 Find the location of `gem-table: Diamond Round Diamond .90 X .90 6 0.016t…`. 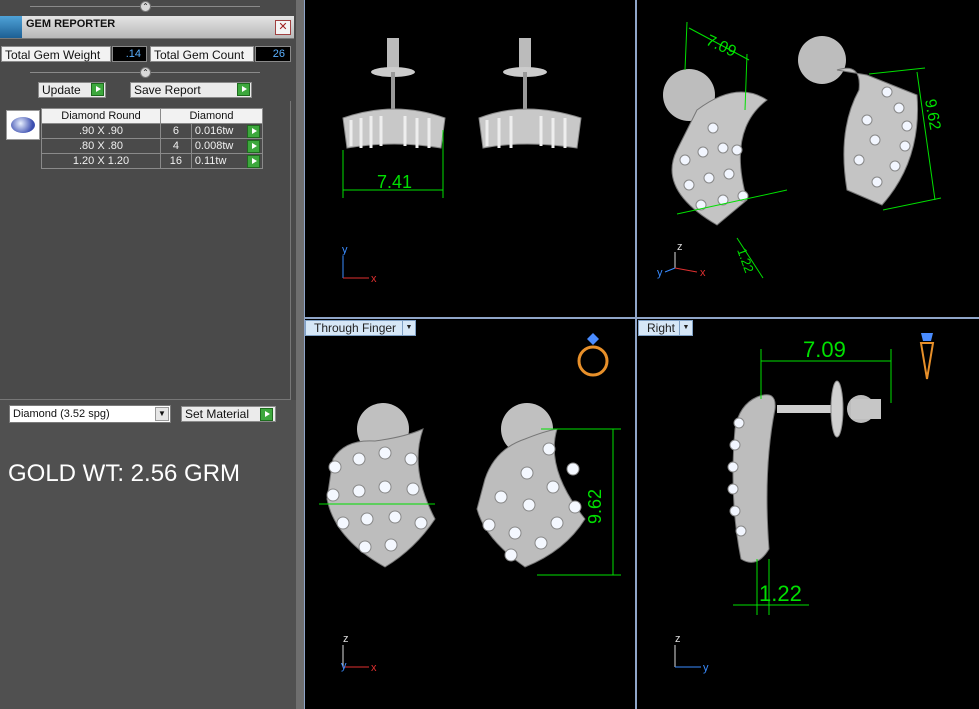

gem-table: Diamond Round Diamond .90 X .90 6 0.016t… is located at coordinates (152, 138).